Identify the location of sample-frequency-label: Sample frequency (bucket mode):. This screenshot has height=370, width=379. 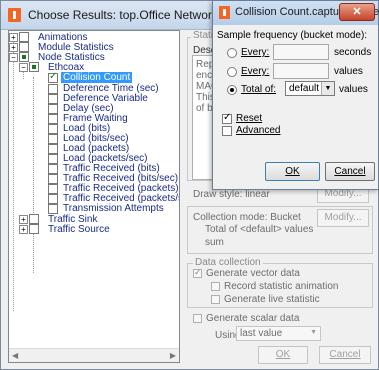
(292, 35).